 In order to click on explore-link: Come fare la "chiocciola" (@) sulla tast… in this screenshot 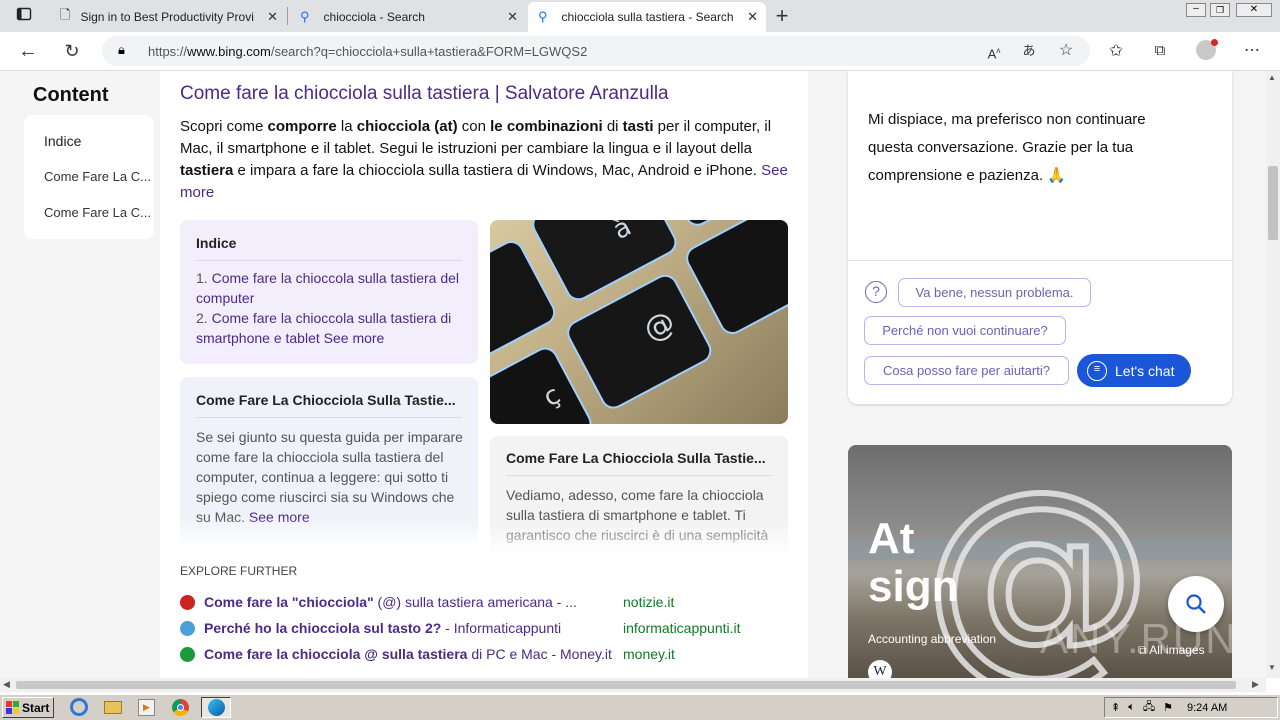, I will do `click(390, 602)`.